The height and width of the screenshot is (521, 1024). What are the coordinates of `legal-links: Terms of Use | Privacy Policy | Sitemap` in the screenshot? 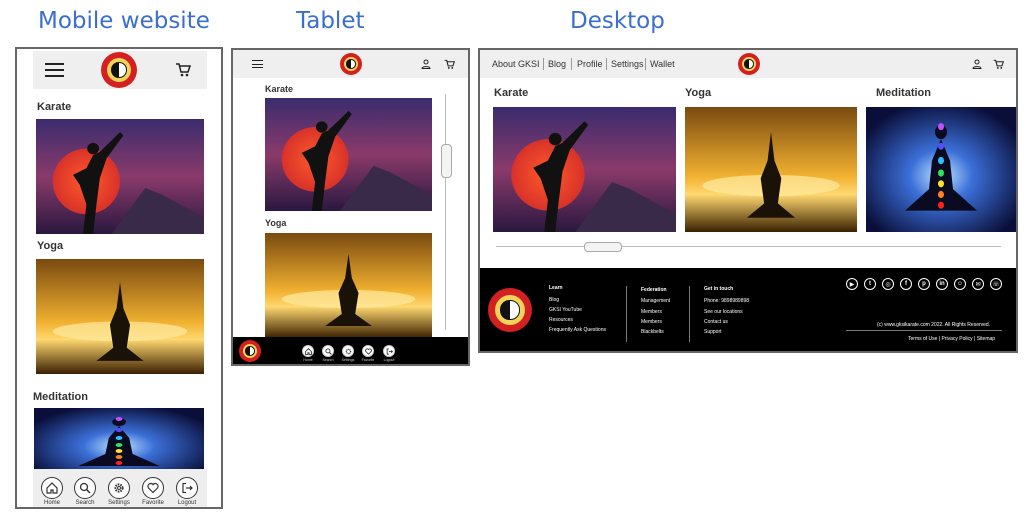 It's located at (951, 339).